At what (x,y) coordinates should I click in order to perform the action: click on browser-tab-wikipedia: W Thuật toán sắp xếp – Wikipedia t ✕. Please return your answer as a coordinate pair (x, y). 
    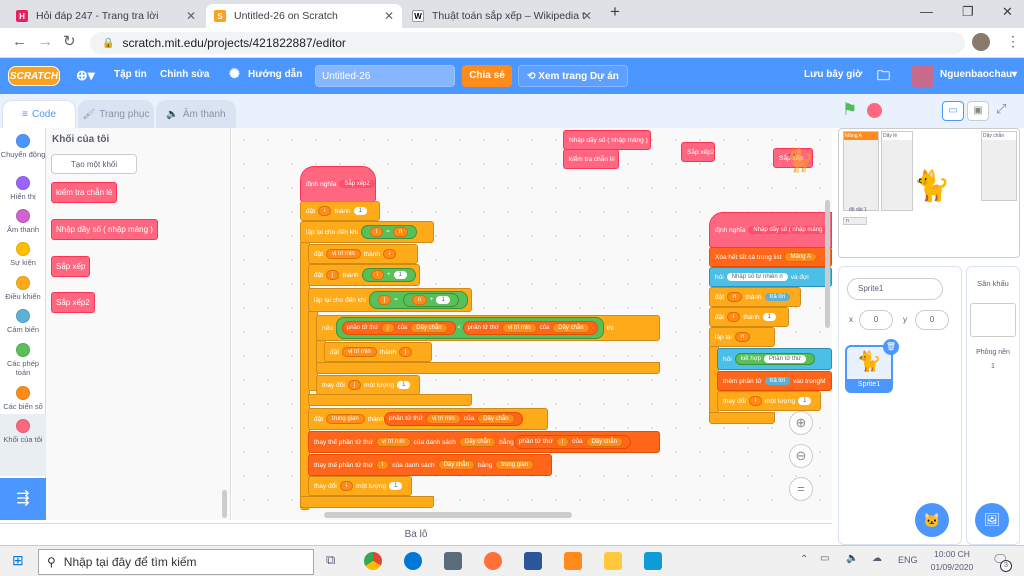
    Looking at the image, I should click on (502, 16).